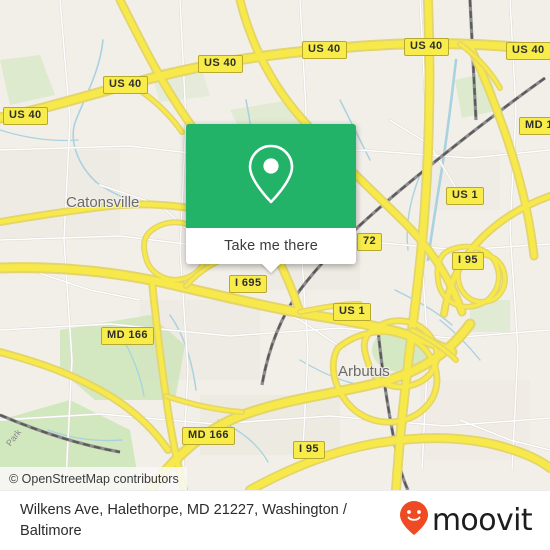 Image resolution: width=550 pixels, height=550 pixels. I want to click on shield-md-166-b: MD 166, so click(208, 436).